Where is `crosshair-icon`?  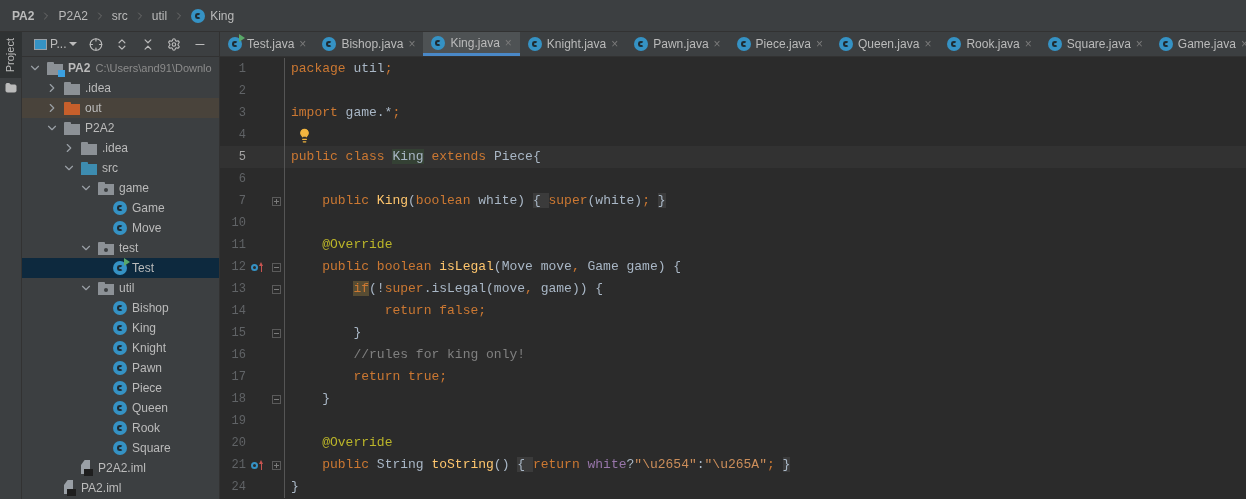
crosshair-icon is located at coordinates (96, 44).